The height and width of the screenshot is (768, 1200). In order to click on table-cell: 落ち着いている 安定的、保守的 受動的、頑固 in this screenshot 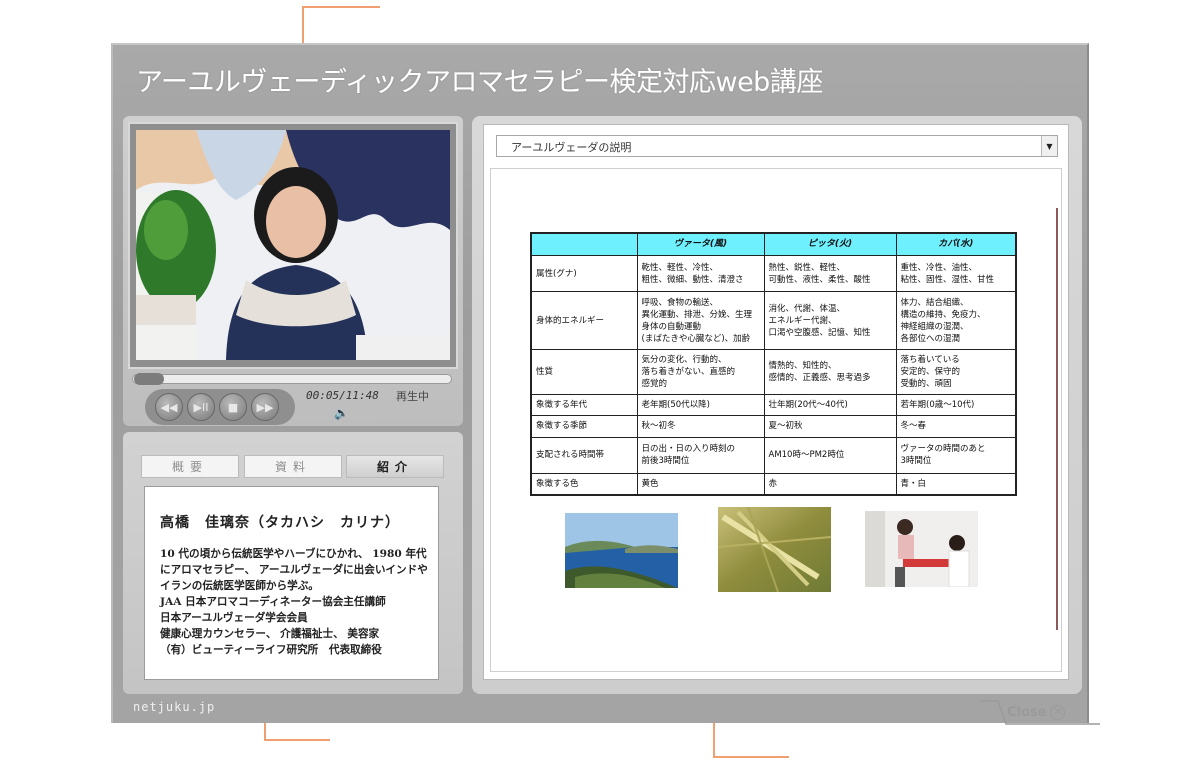, I will do `click(956, 372)`.